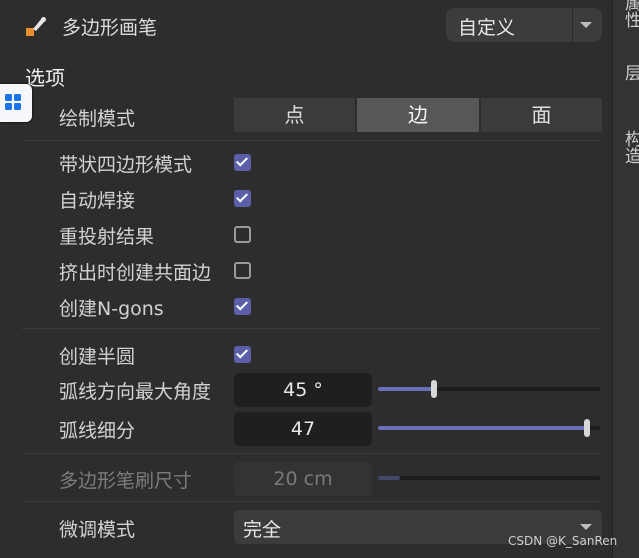 The height and width of the screenshot is (558, 639). What do you see at coordinates (13, 102) in the screenshot?
I see `grid-apps-icon` at bounding box center [13, 102].